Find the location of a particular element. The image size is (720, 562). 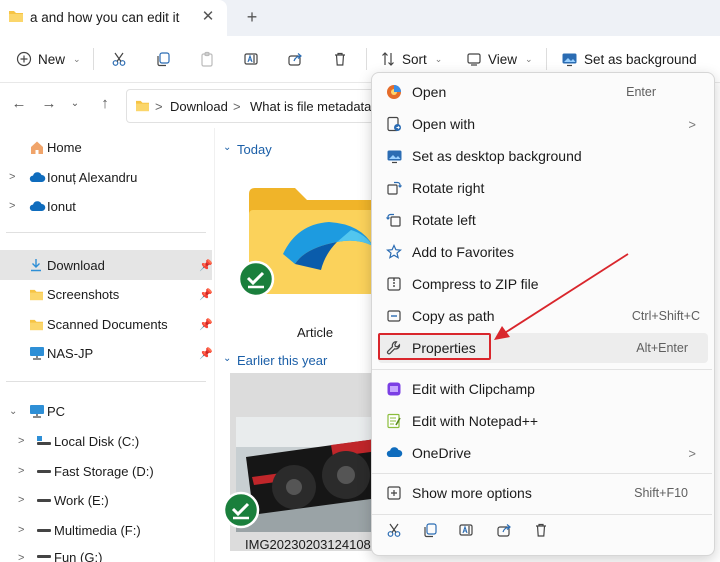

new-tab-button: + is located at coordinates (252, 17).